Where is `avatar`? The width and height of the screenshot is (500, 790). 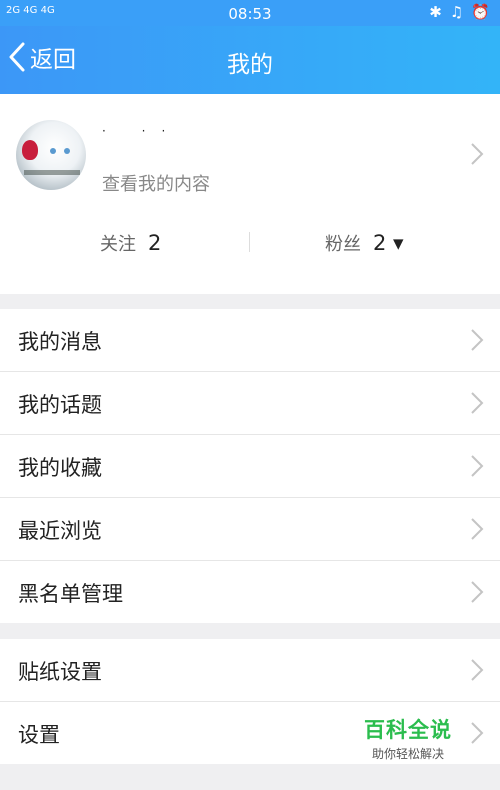 avatar is located at coordinates (51, 155).